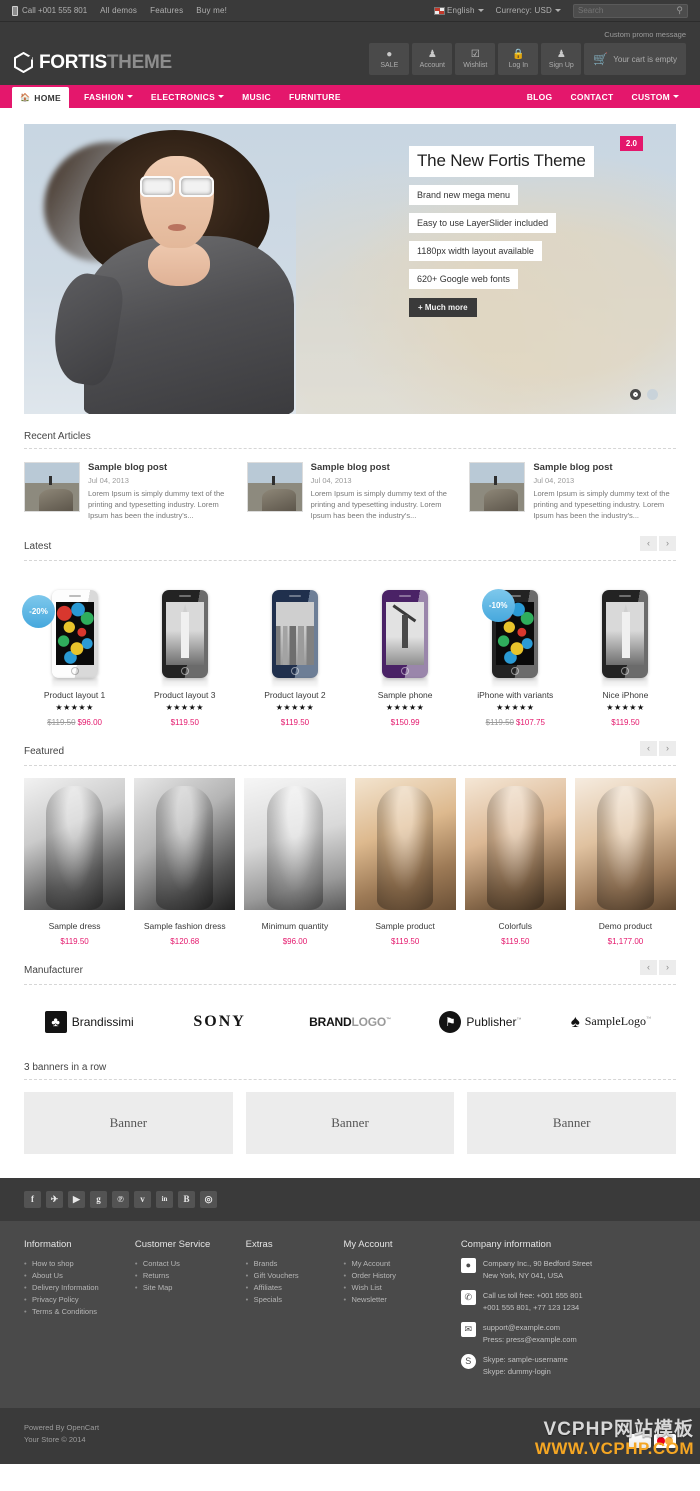 This screenshot has height=1491, width=700. Describe the element at coordinates (625, 861) in the screenshot. I see `product-card: Demo product $1,177.00` at that location.